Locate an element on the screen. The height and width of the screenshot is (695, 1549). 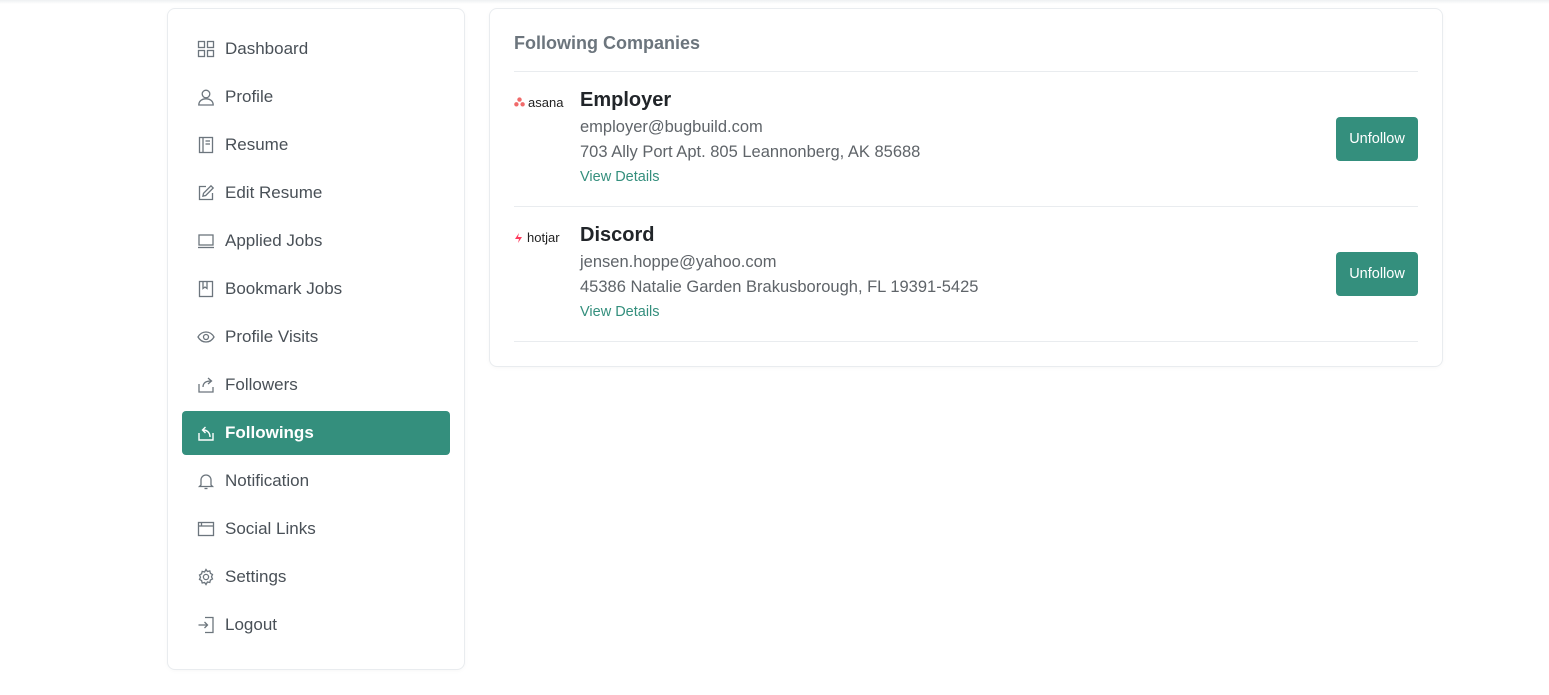
sidebar-item-social-links: Social Links is located at coordinates (316, 529).